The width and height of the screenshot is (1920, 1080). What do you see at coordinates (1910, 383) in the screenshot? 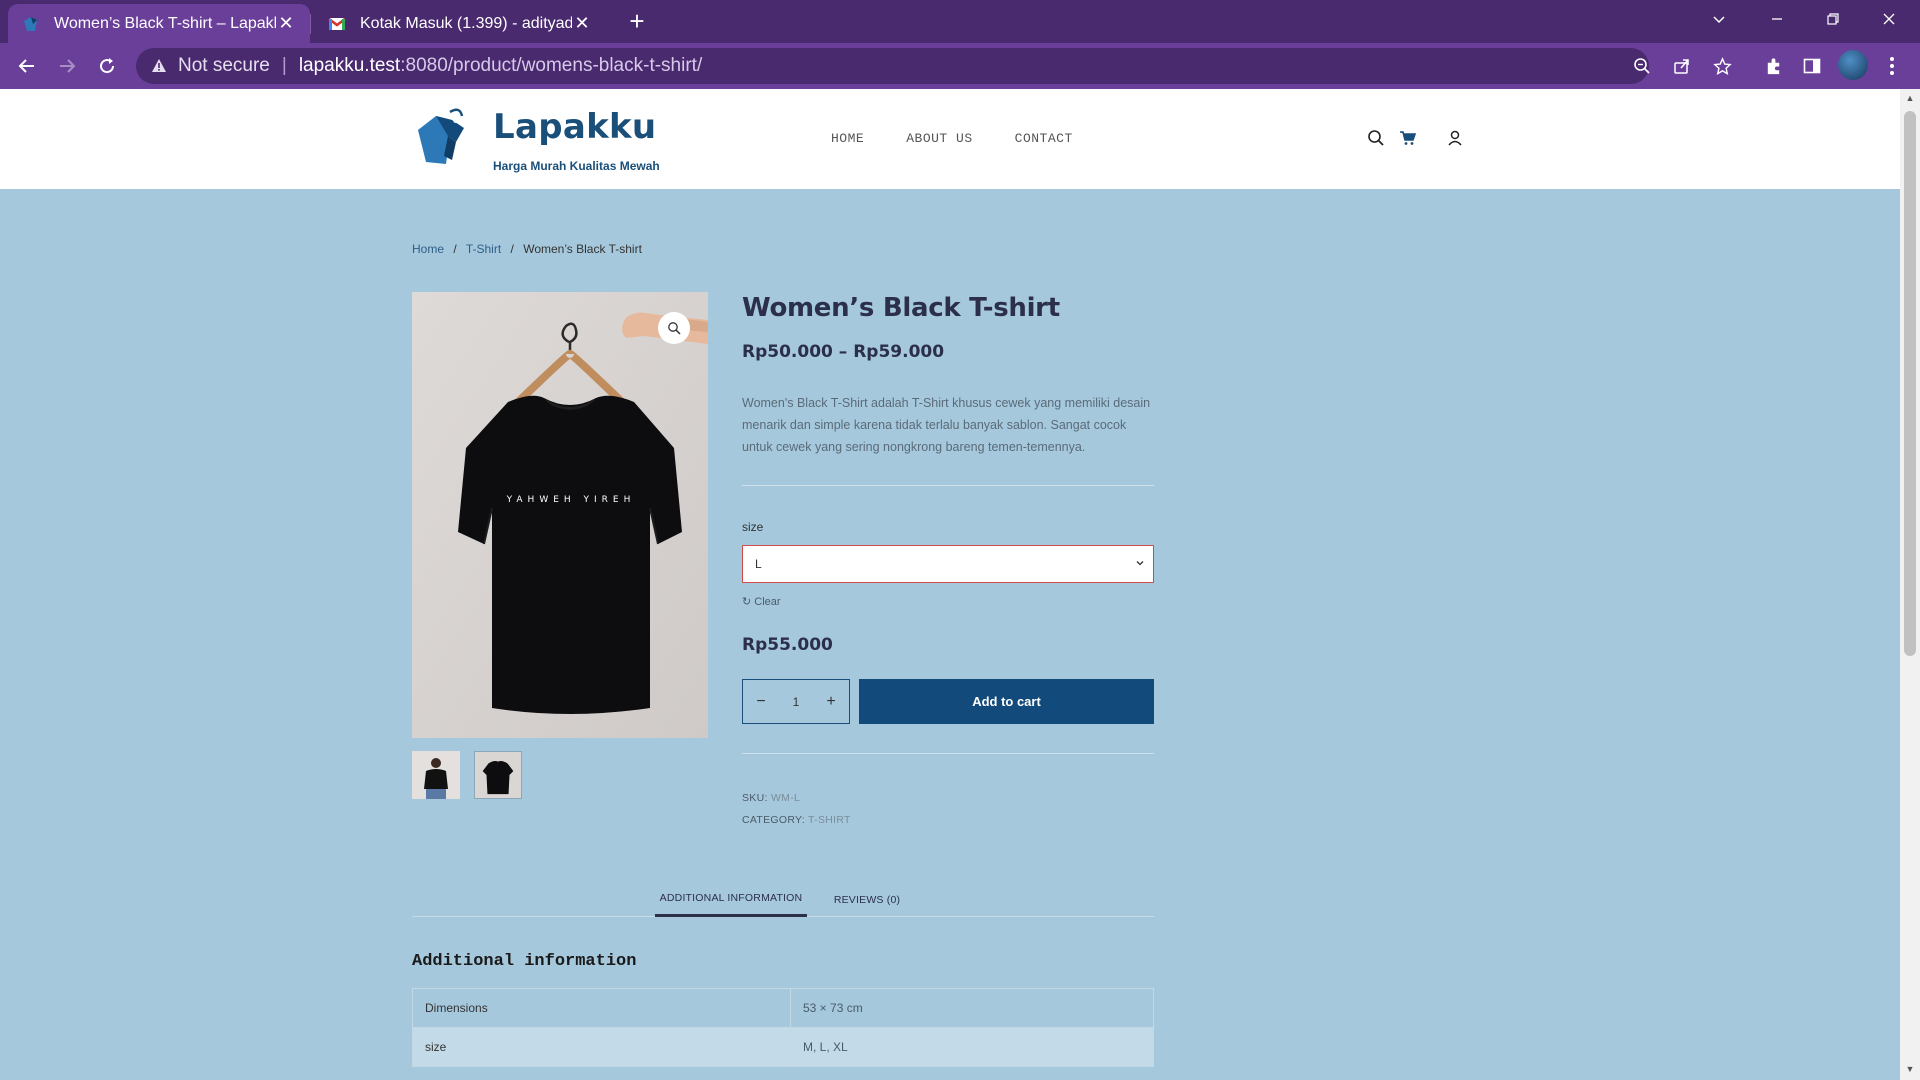
I see `scrollbar-thumb` at bounding box center [1910, 383].